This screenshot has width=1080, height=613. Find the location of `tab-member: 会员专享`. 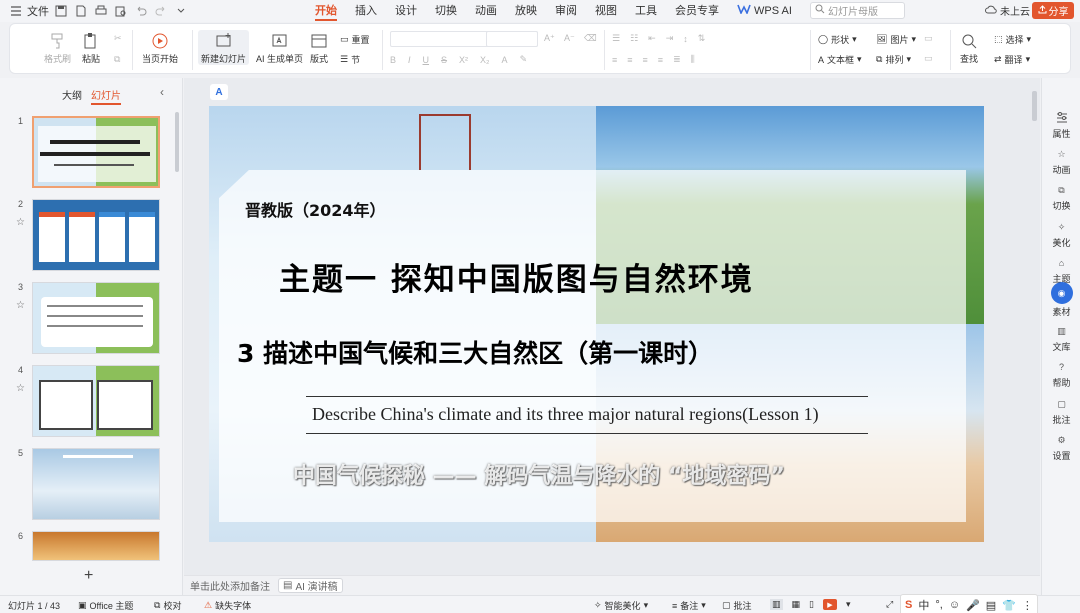

tab-member: 会员专享 is located at coordinates (697, 11).